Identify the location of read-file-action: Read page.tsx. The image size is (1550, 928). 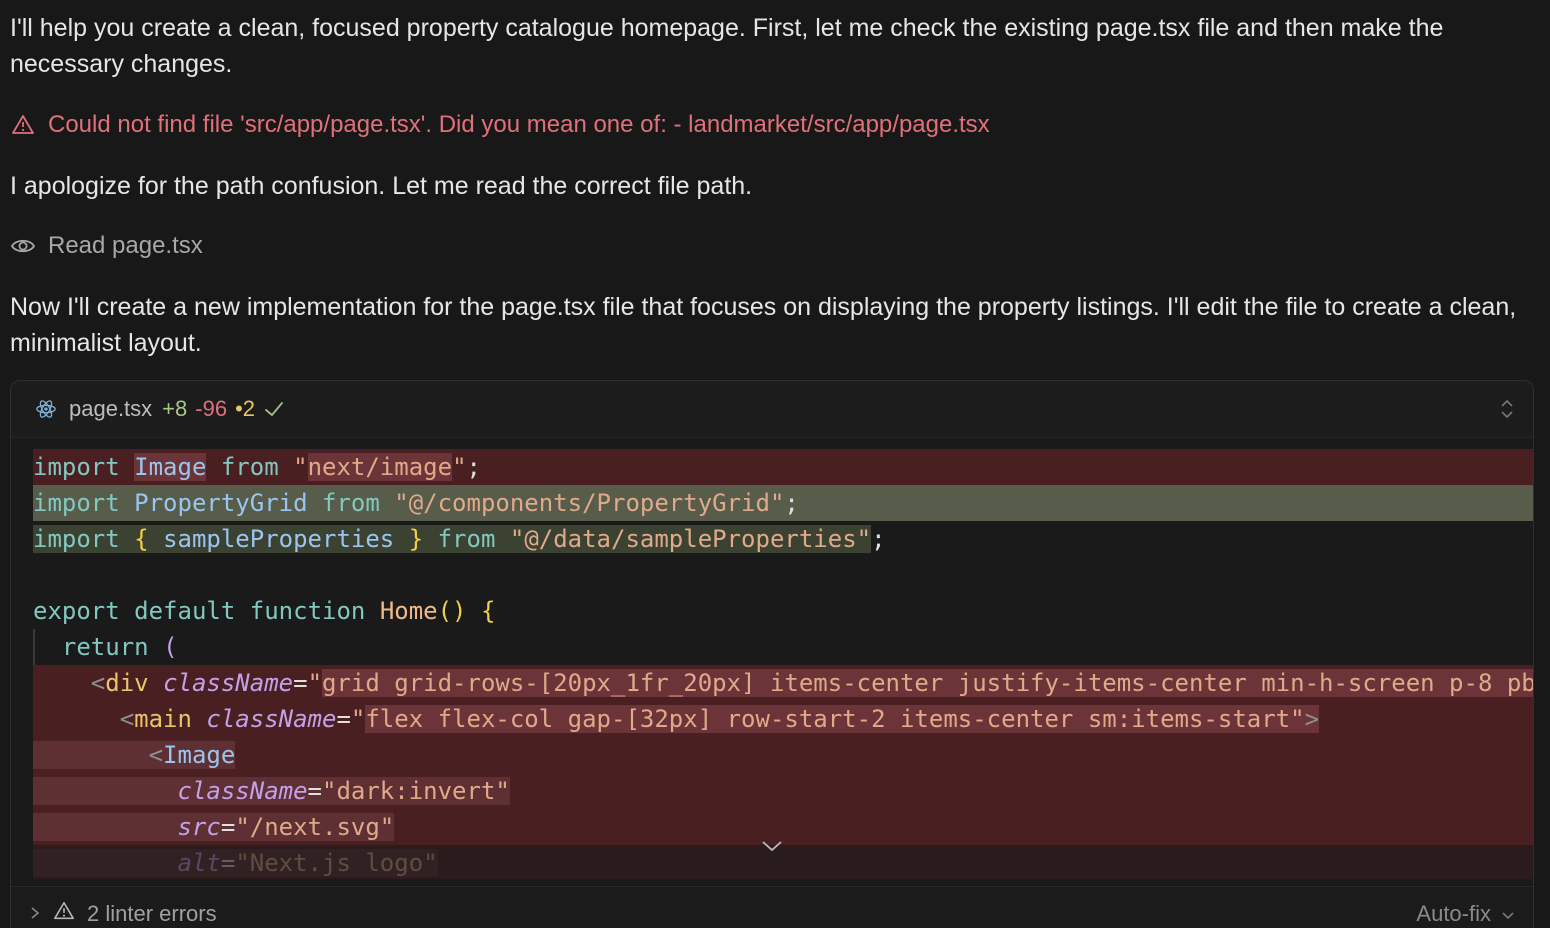
(106, 246).